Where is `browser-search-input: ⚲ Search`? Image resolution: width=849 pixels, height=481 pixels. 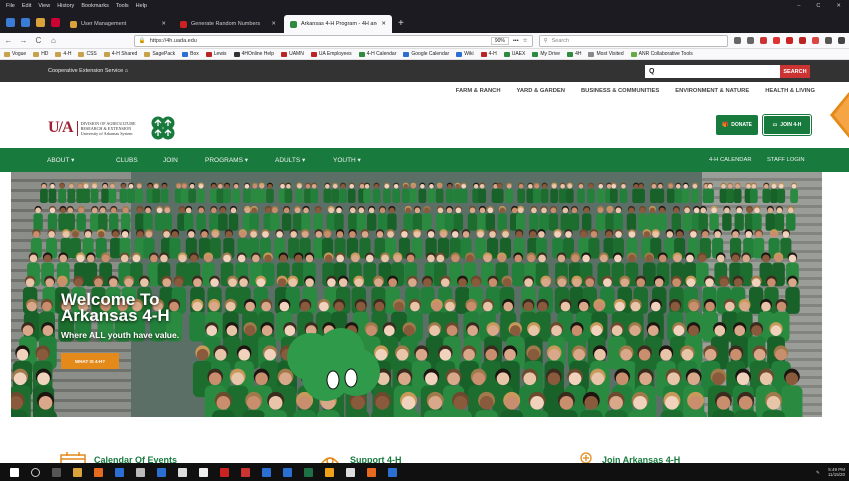 browser-search-input: ⚲ Search is located at coordinates (633, 40).